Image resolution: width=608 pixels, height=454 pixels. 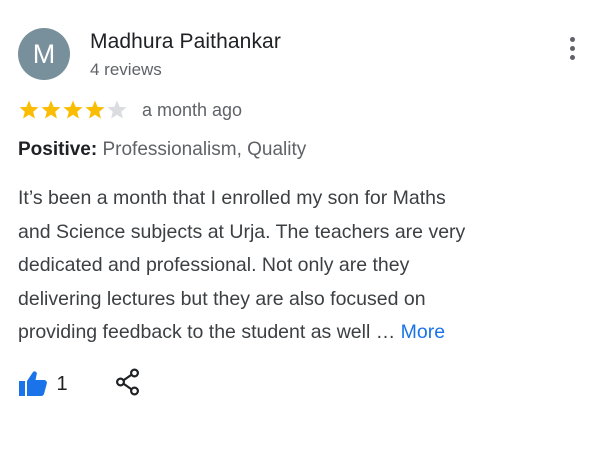 I want to click on share-icon, so click(x=127, y=382).